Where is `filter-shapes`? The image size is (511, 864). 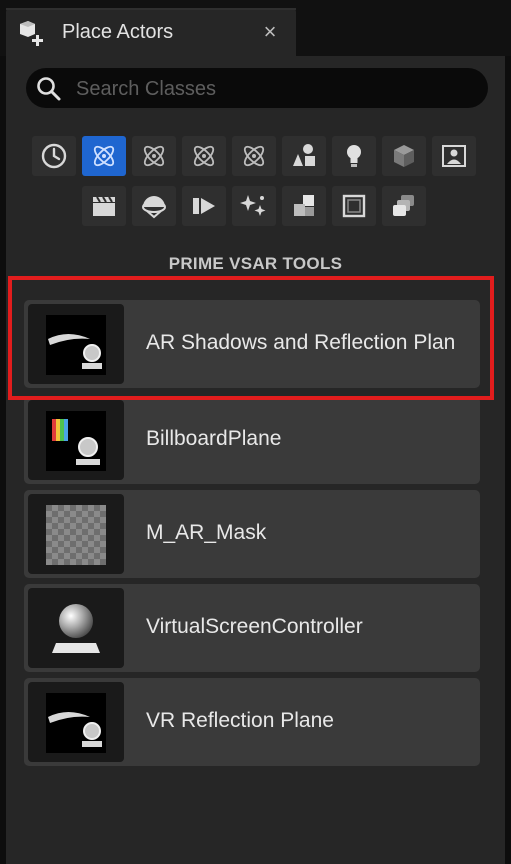 filter-shapes is located at coordinates (304, 156).